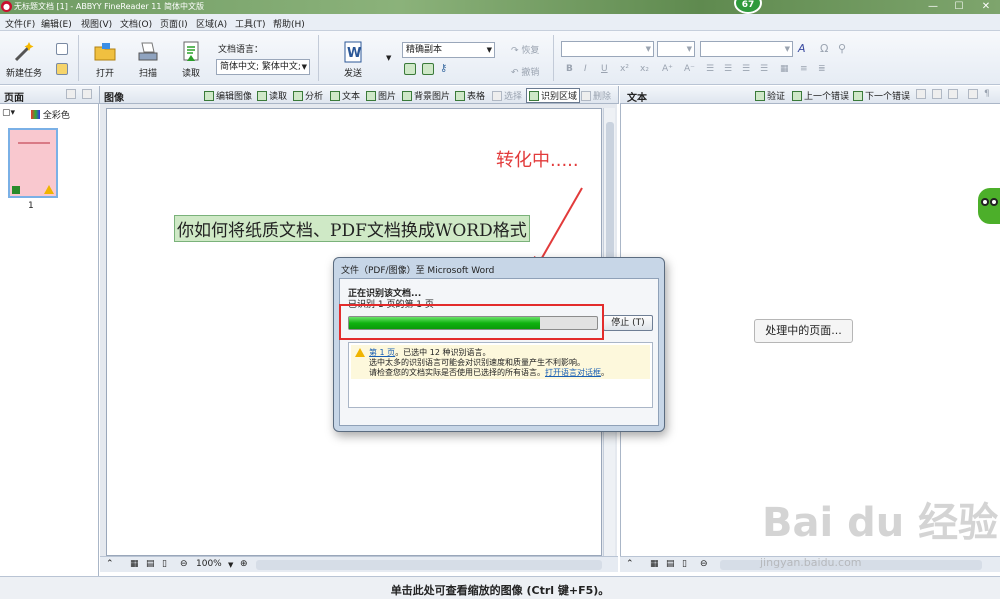 The width and height of the screenshot is (1000, 599). Describe the element at coordinates (360, 352) in the screenshot. I see `warning-icon` at that location.